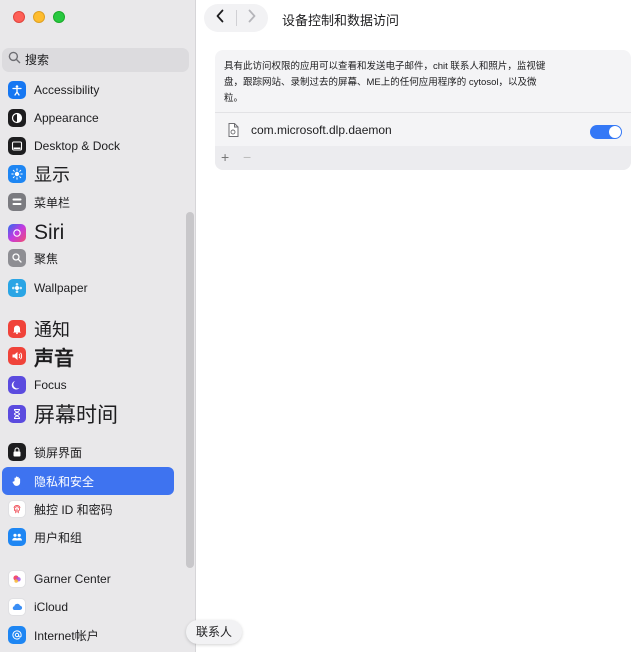 The height and width of the screenshot is (652, 632). What do you see at coordinates (17, 90) in the screenshot?
I see `accessibility-icon` at bounding box center [17, 90].